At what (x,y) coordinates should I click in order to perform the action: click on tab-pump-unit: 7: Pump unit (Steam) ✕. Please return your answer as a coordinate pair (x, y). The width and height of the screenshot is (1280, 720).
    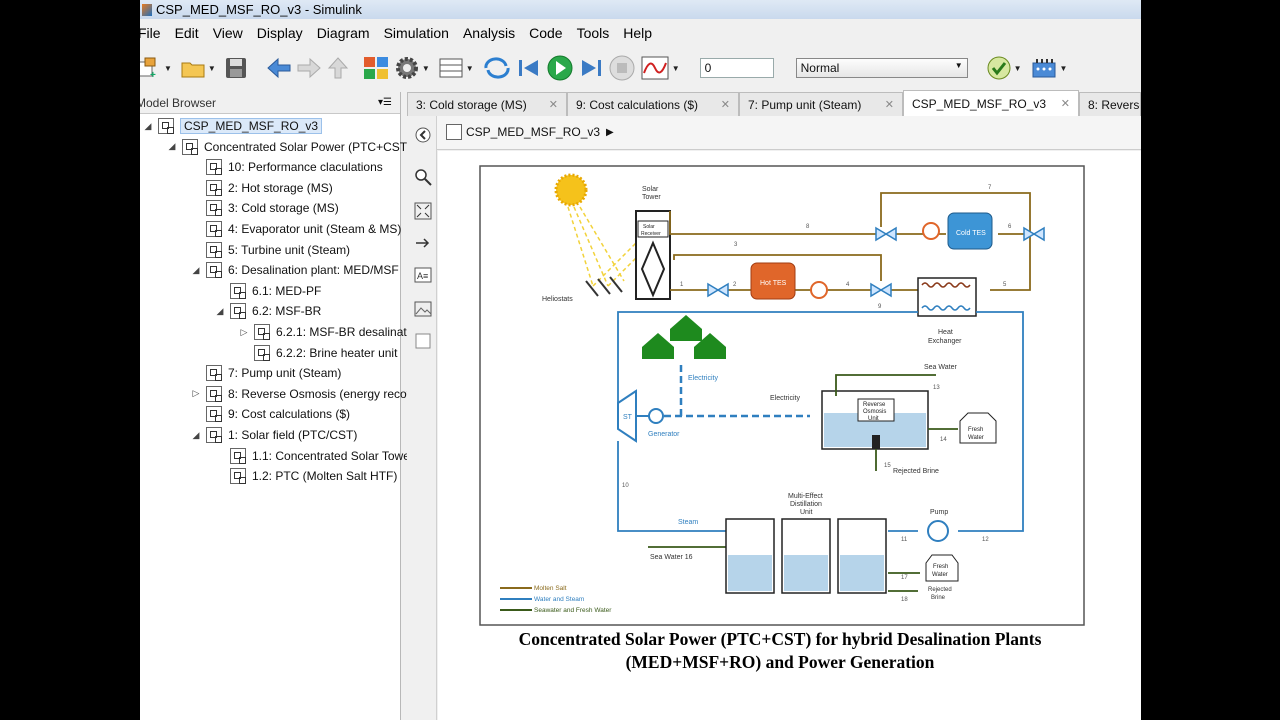
    Looking at the image, I should click on (821, 104).